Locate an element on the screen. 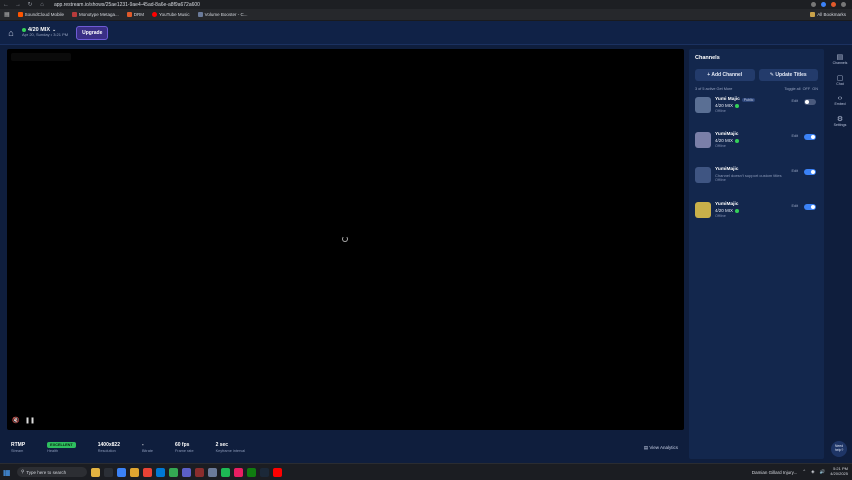  loading-spinner-icon is located at coordinates (345, 239).